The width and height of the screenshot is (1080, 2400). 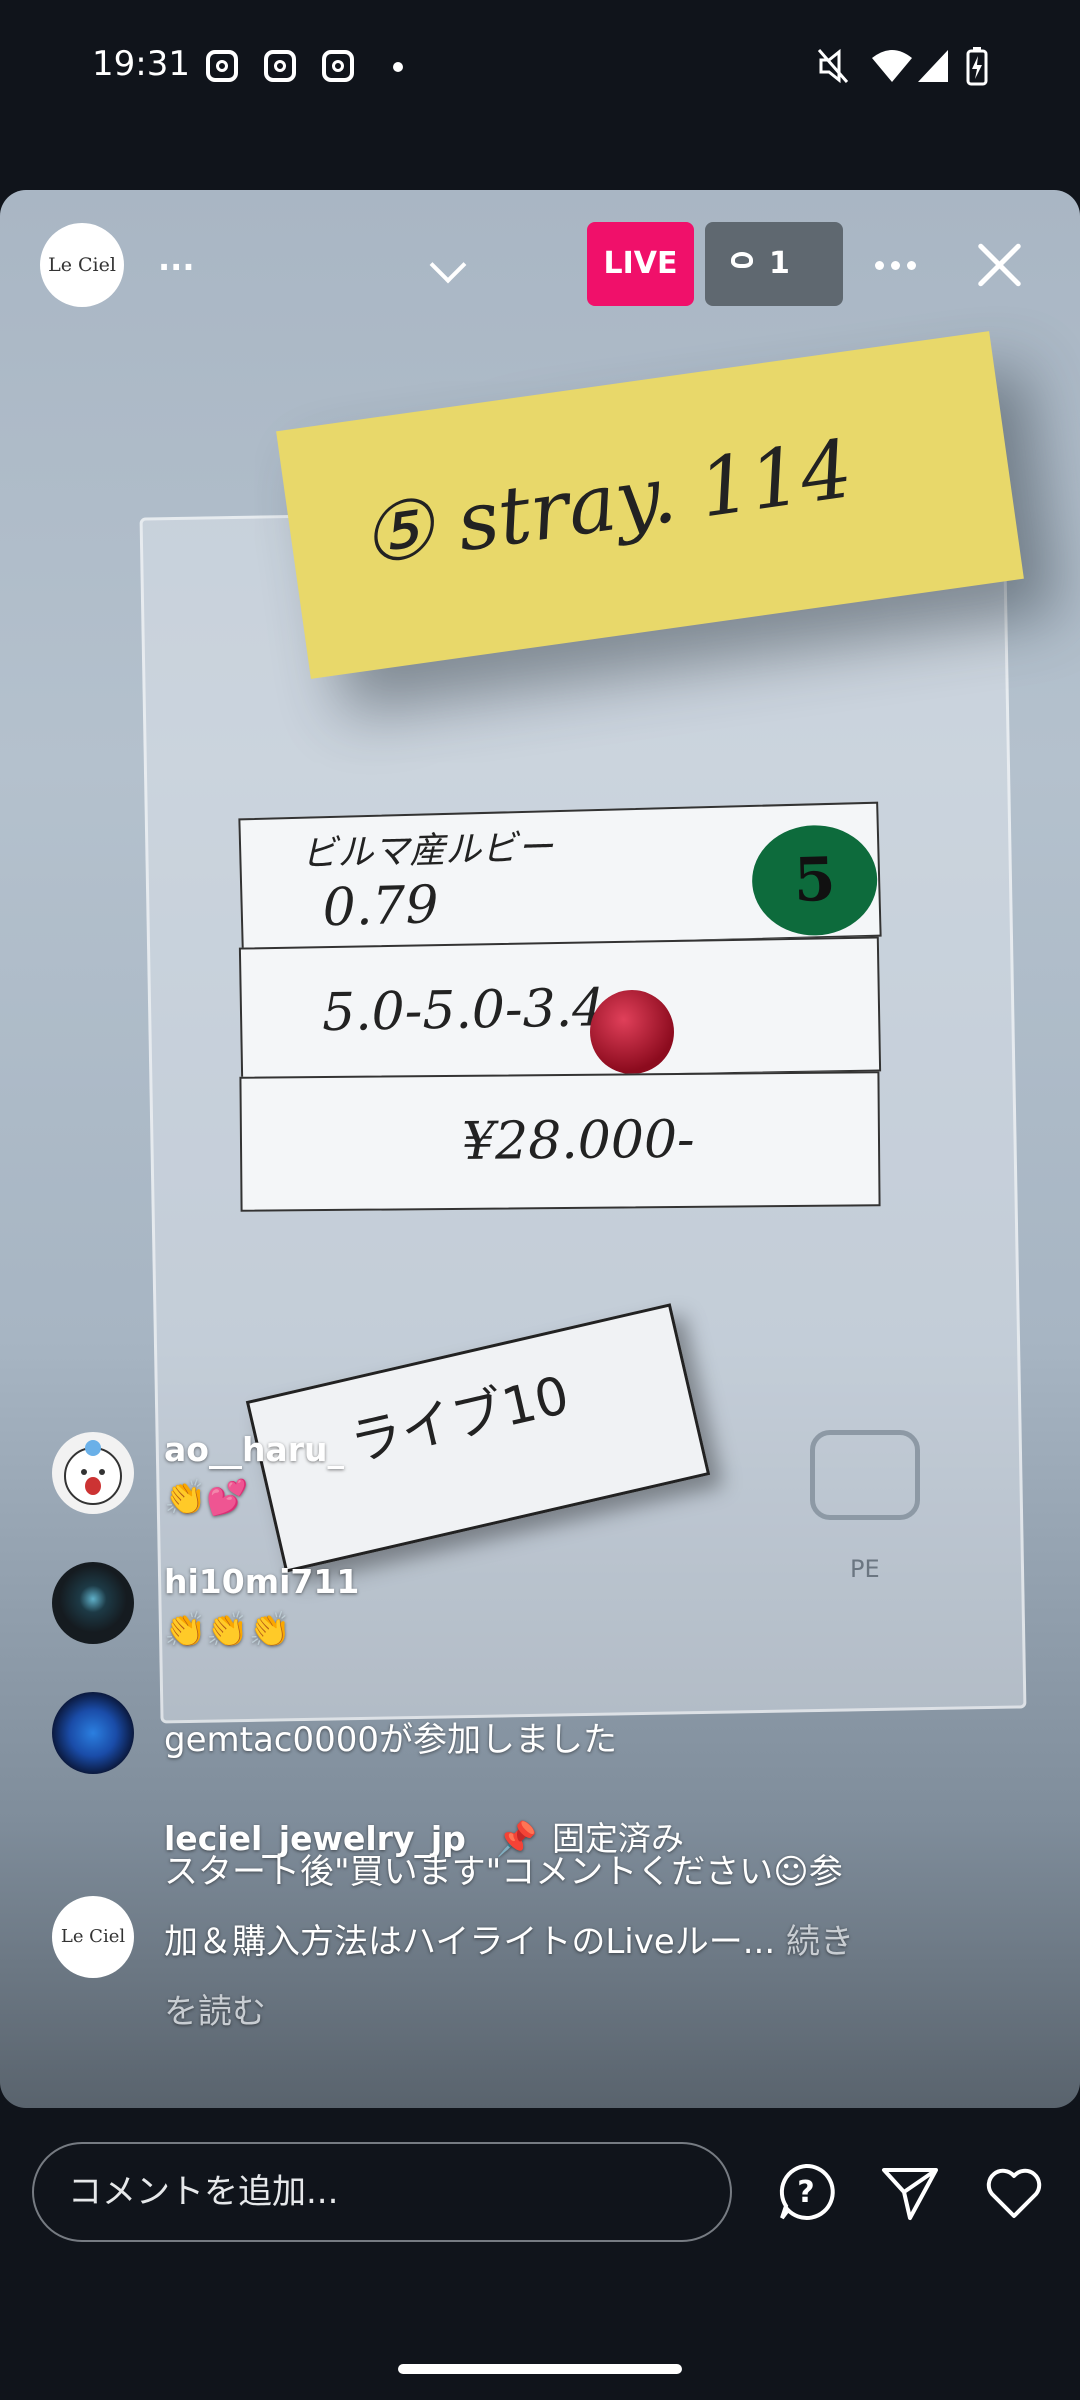 I want to click on eye-icon, so click(x=742, y=260).